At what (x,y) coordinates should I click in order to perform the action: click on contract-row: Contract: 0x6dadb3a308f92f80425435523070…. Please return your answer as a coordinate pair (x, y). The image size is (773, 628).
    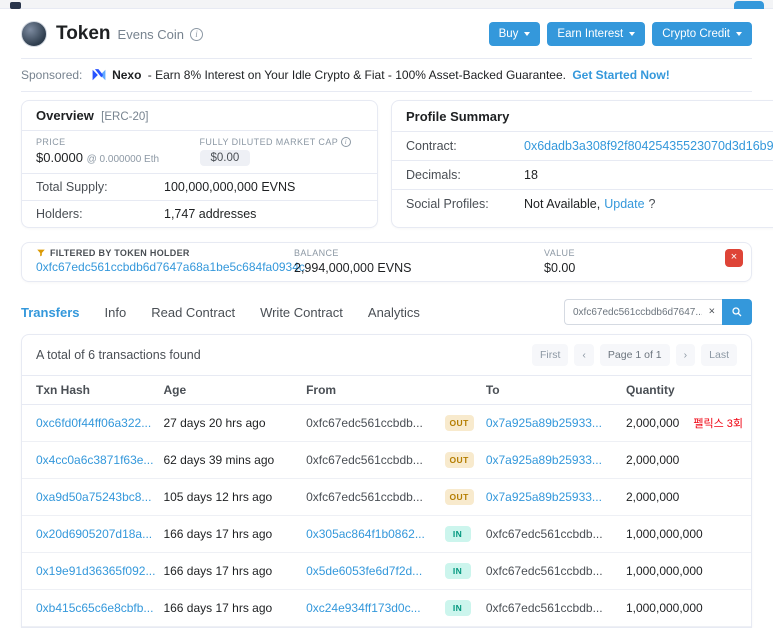
    Looking at the image, I should click on (582, 146).